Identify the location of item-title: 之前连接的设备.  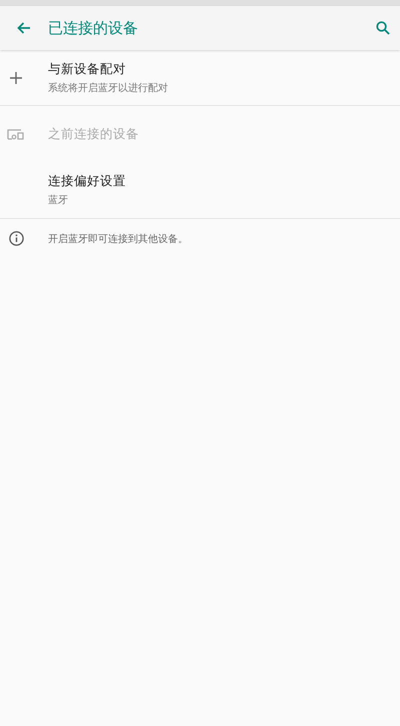
(93, 134).